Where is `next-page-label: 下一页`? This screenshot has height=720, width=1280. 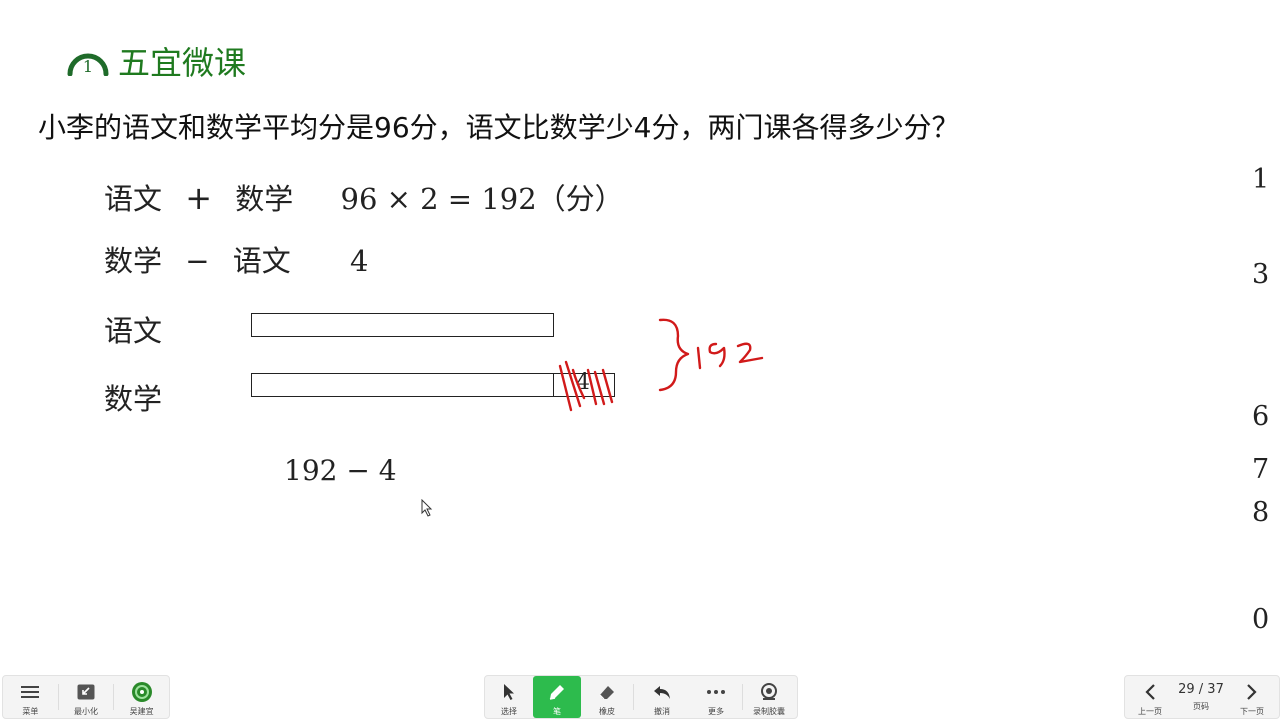
next-page-label: 下一页 is located at coordinates (1252, 711).